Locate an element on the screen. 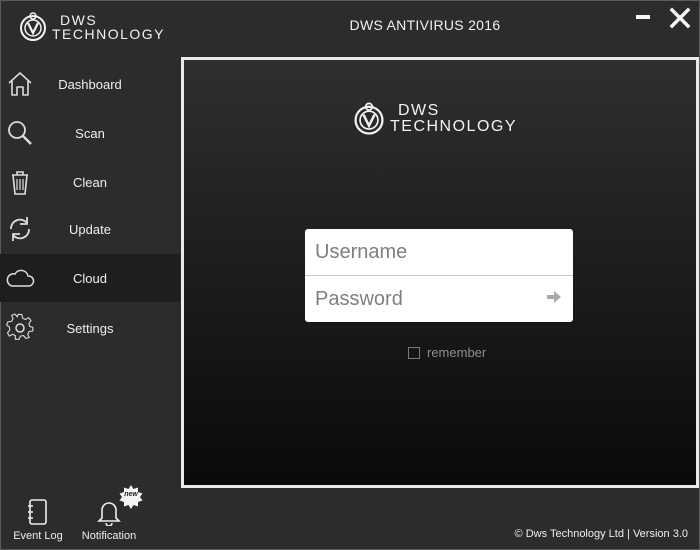  sidebar-item-update: Update is located at coordinates (90, 229).